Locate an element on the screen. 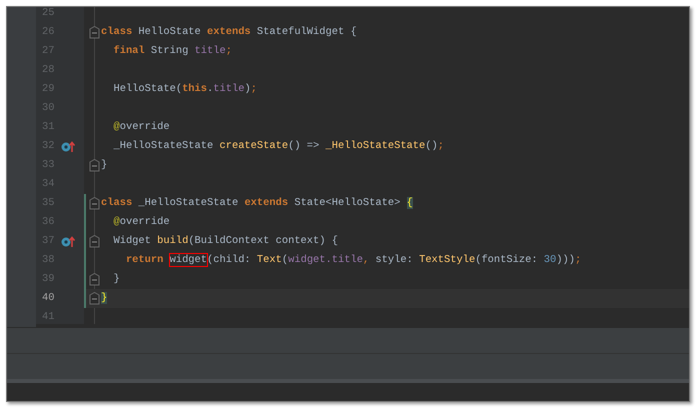  code-line: class HelloState extends StatefulWidget { is located at coordinates (229, 32).